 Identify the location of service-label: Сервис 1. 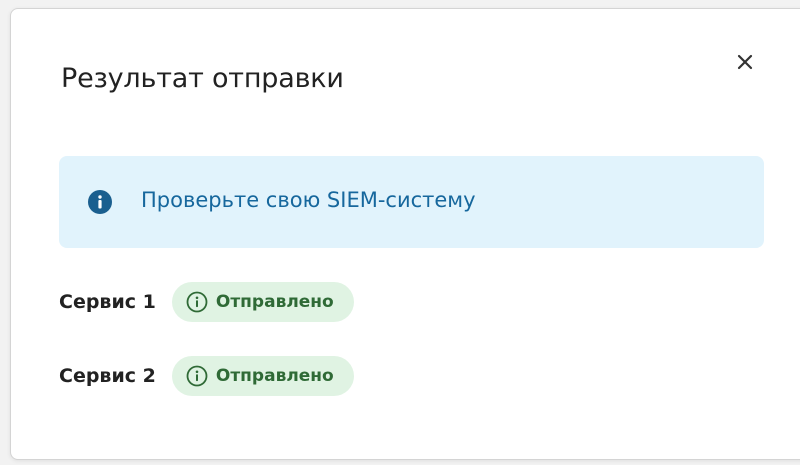
(107, 302).